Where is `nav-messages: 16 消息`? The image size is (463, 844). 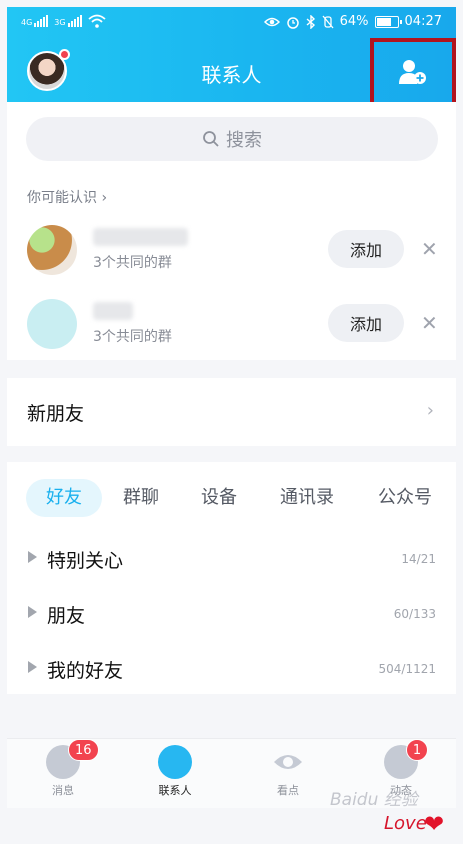
nav-messages: 16 消息 is located at coordinates (63, 768).